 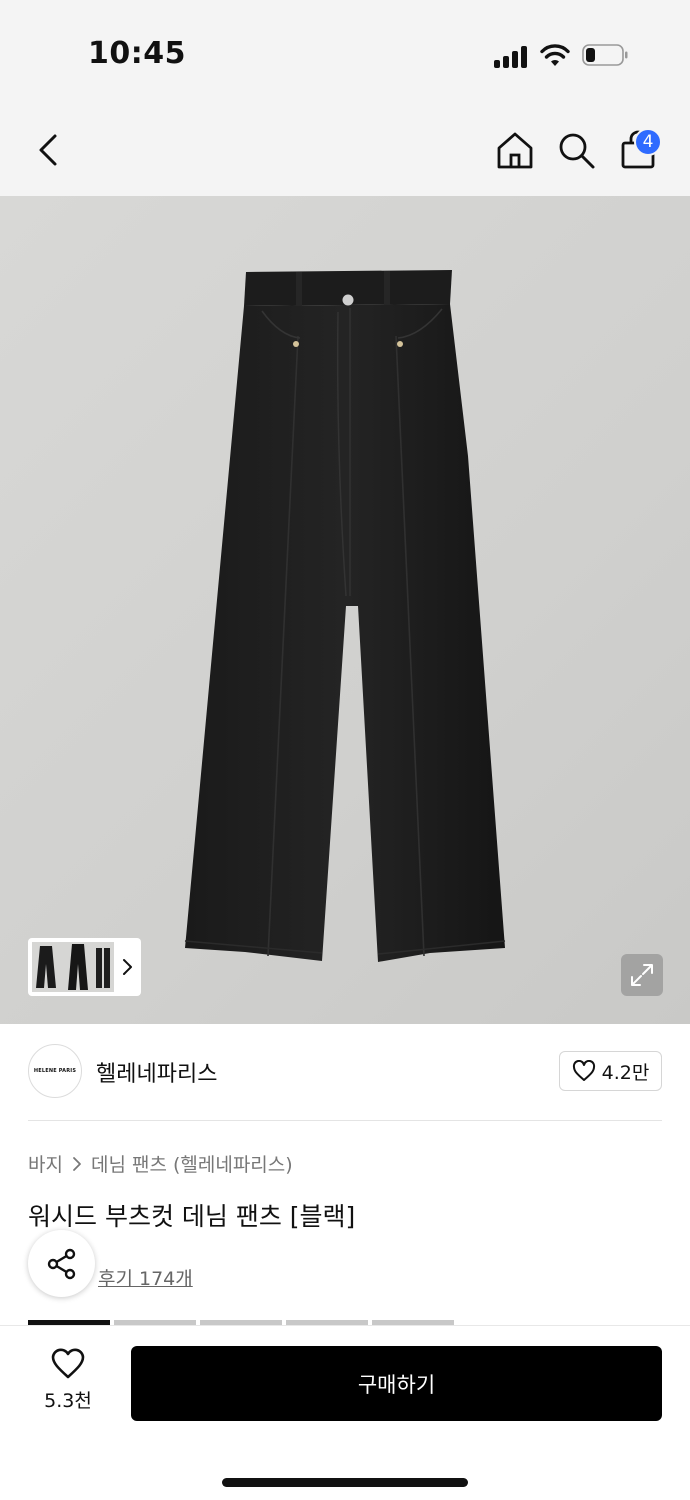 I want to click on gallery-thumbnail-strip, so click(x=84, y=967).